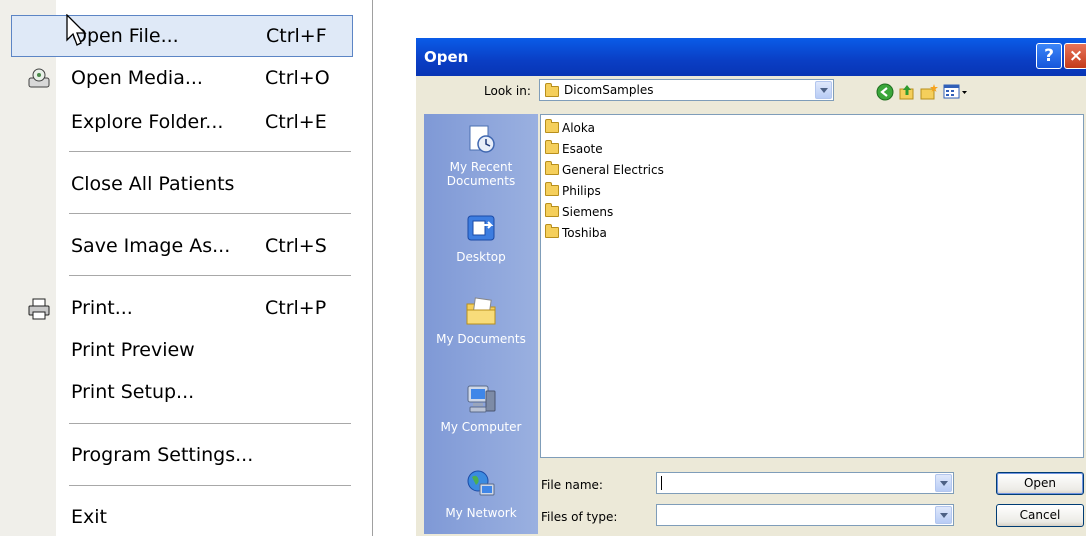 Image resolution: width=1086 pixels, height=539 pixels. What do you see at coordinates (481, 257) in the screenshot?
I see `place-label: Desktop` at bounding box center [481, 257].